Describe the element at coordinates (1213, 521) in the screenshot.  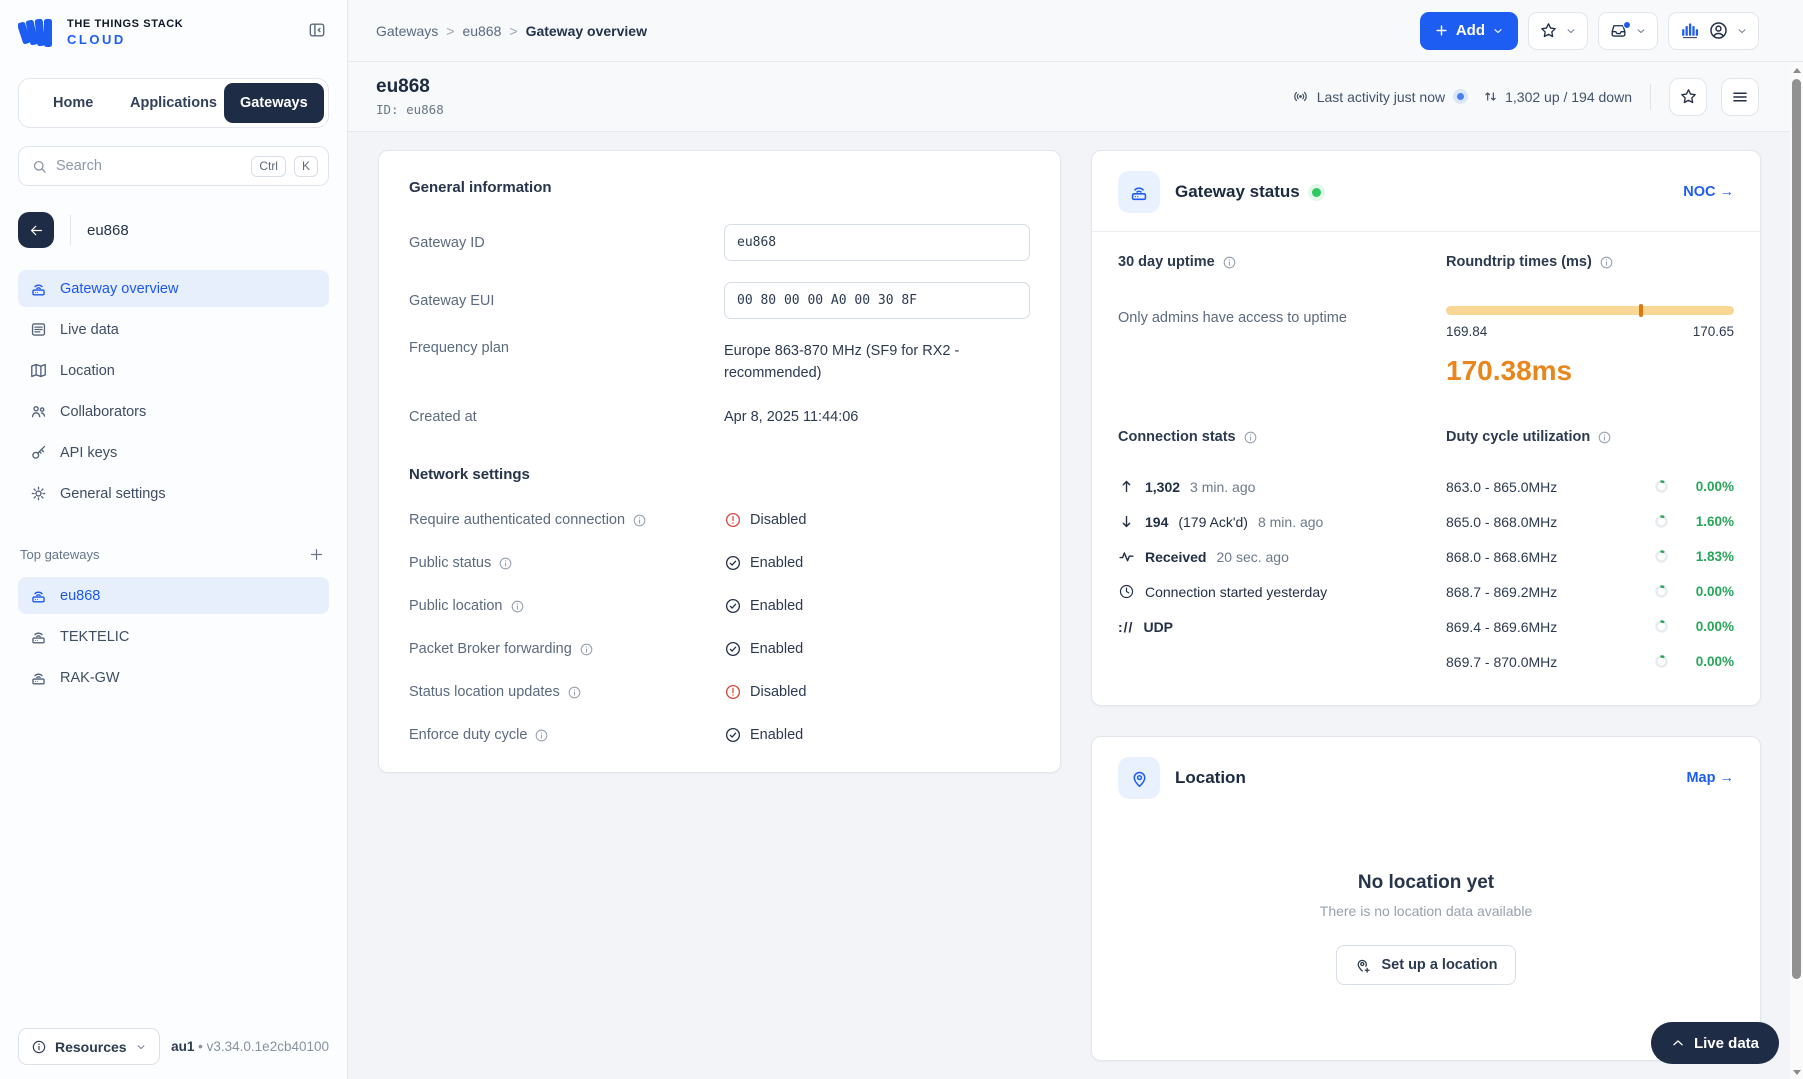
I see `downlink-ack: (179 Ack'd)` at that location.